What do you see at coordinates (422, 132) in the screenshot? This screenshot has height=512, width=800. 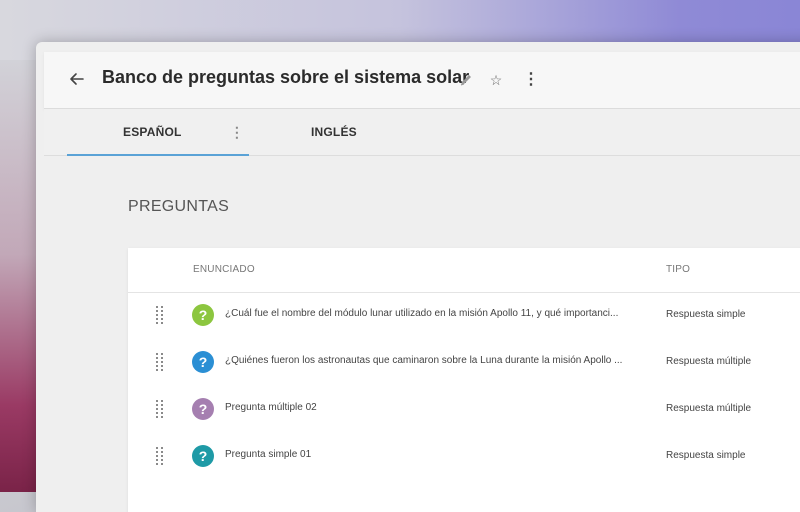 I see `language-tabs: ESPAÑOL ⋮ INGLÉS` at bounding box center [422, 132].